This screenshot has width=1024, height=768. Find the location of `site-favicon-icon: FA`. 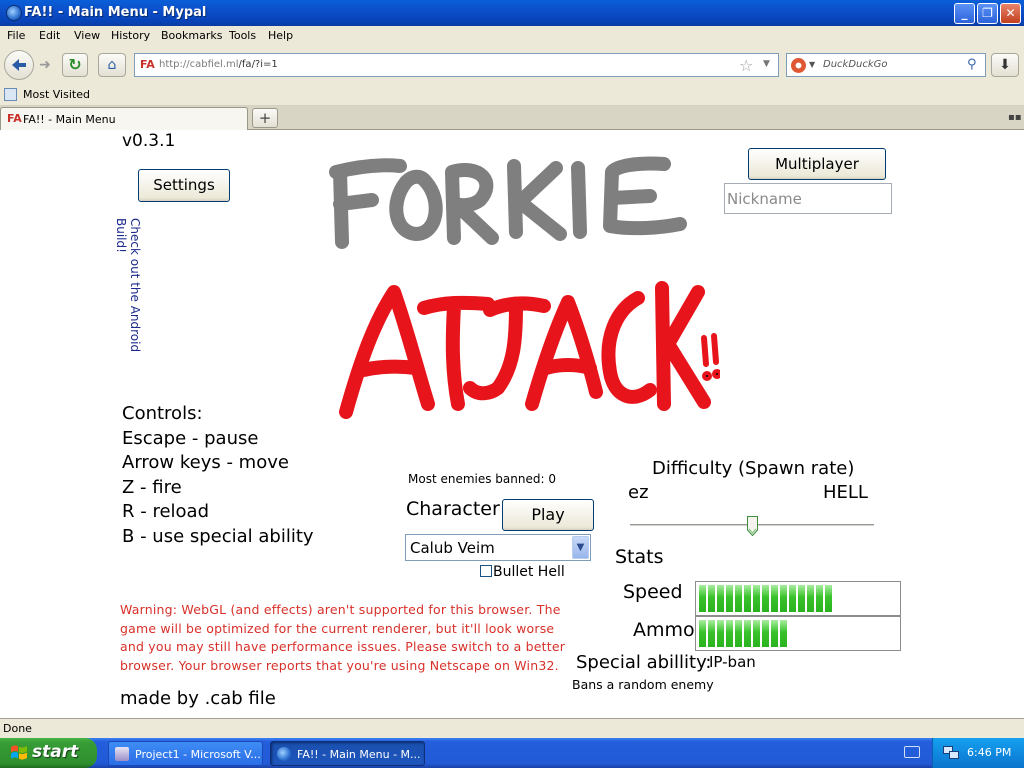

site-favicon-icon: FA is located at coordinates (147, 64).